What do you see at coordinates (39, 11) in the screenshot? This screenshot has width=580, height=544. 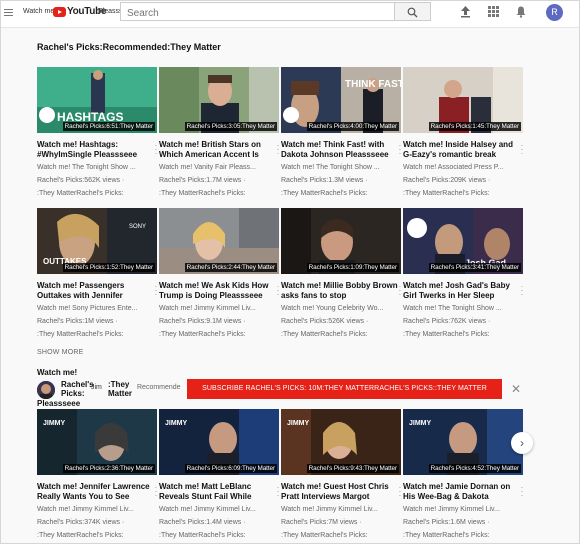 I see `logo-prefix: Watch me!` at bounding box center [39, 11].